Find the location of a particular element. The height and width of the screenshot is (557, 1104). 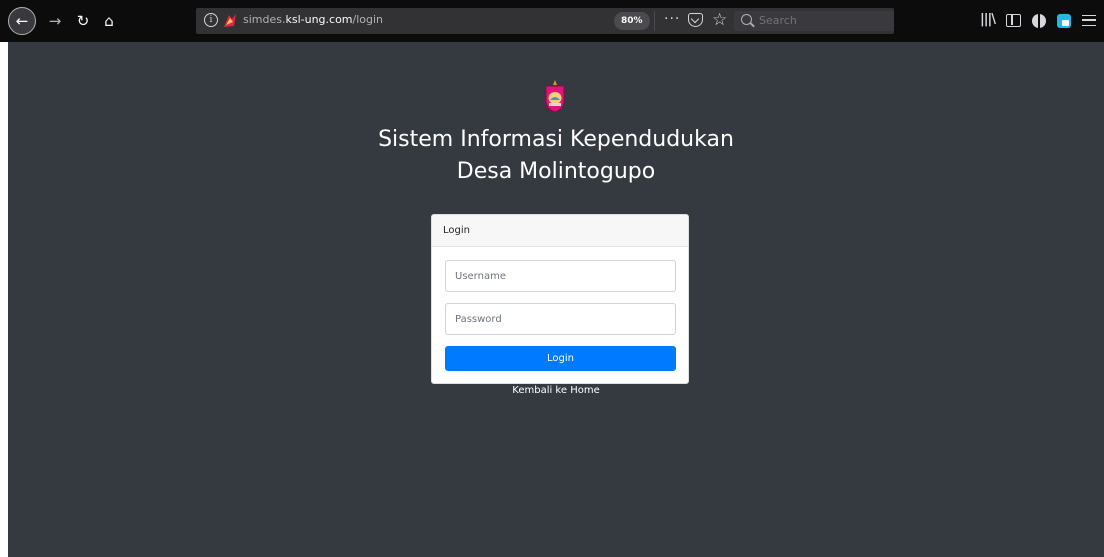

url-text: simdes.ksl-ung.com/login is located at coordinates (313, 19).